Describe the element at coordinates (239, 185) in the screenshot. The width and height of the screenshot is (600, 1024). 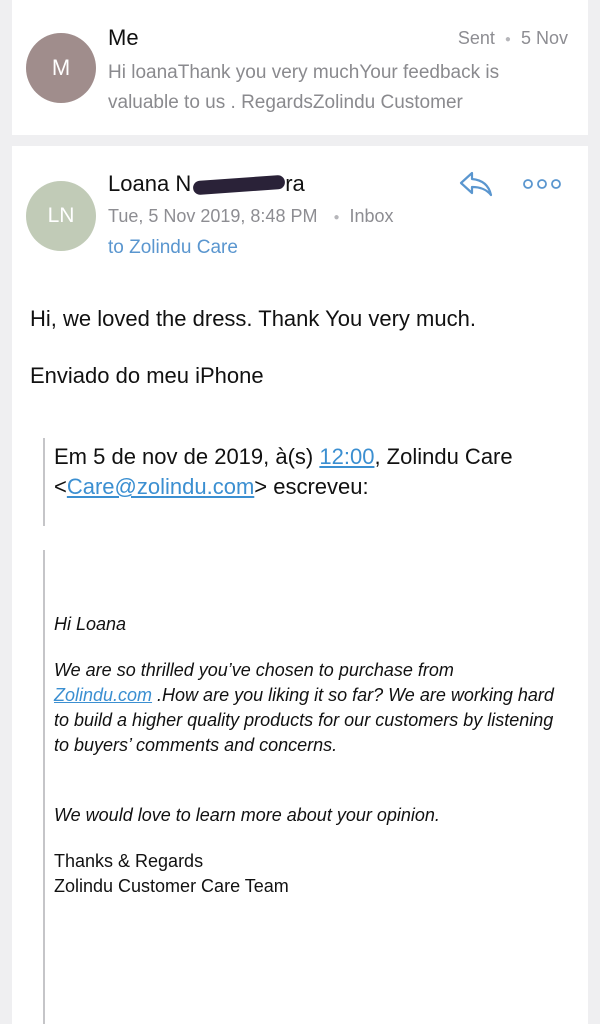
I see `redaction-scribble` at that location.